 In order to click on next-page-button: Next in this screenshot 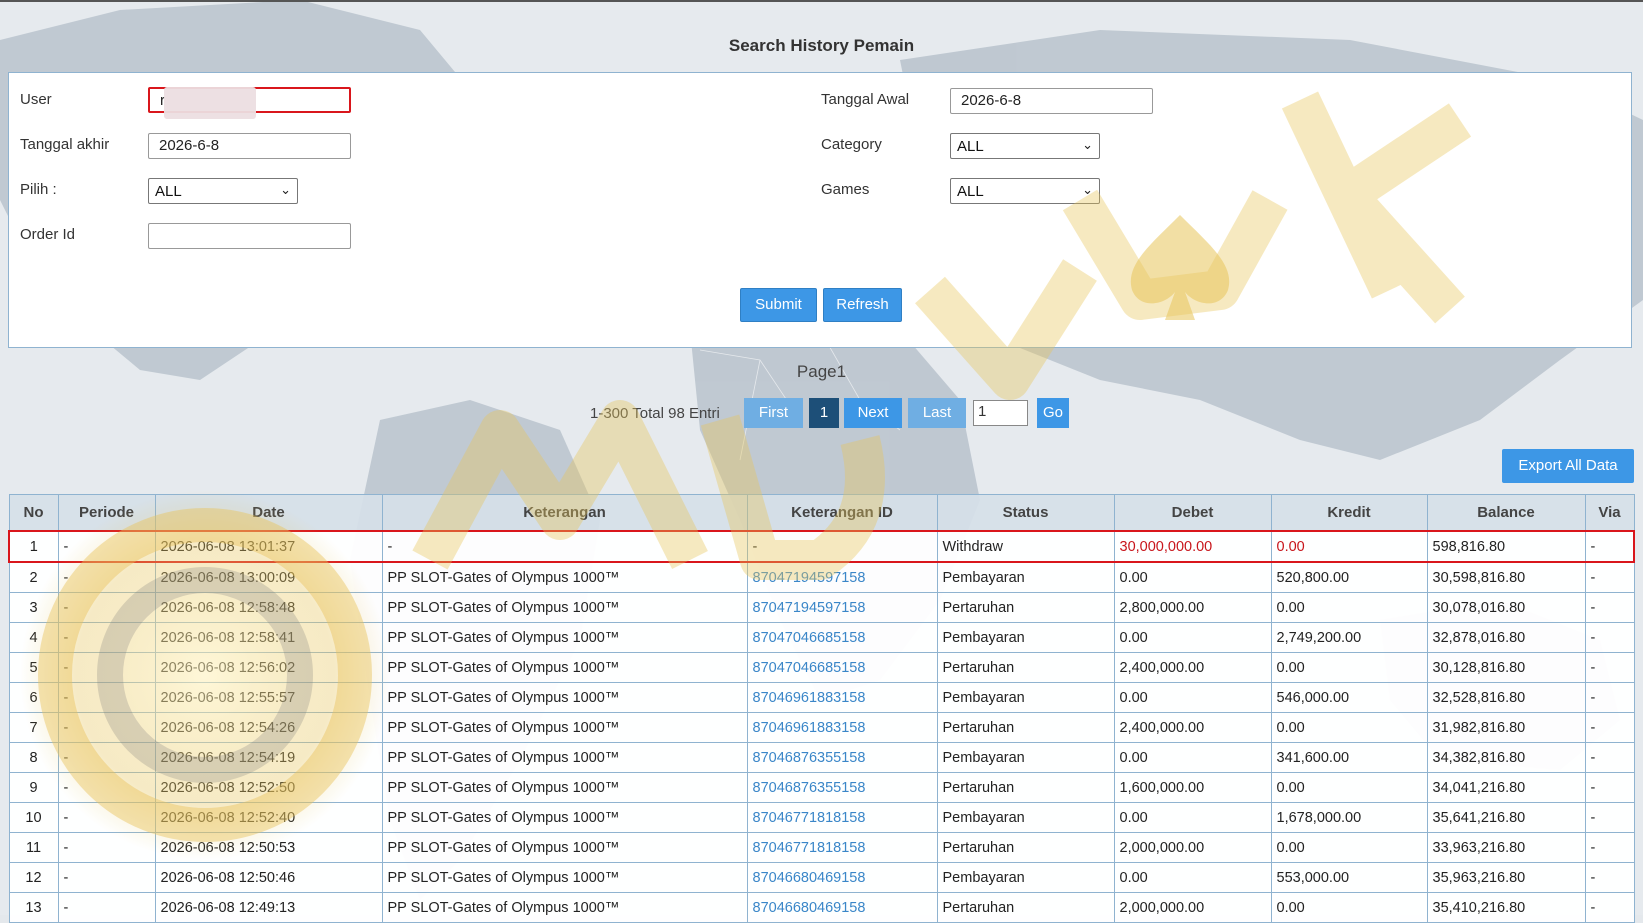, I will do `click(873, 413)`.